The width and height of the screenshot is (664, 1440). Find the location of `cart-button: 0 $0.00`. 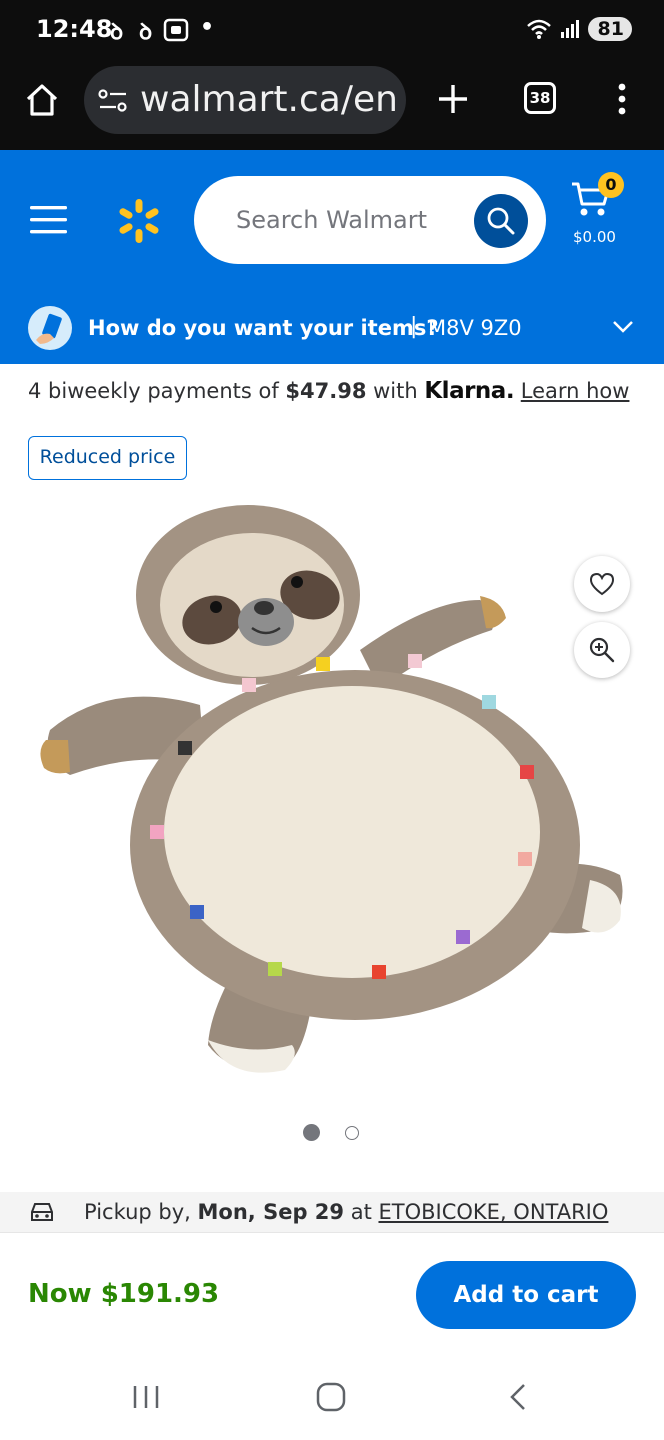

cart-button: 0 $0.00 is located at coordinates (601, 212).